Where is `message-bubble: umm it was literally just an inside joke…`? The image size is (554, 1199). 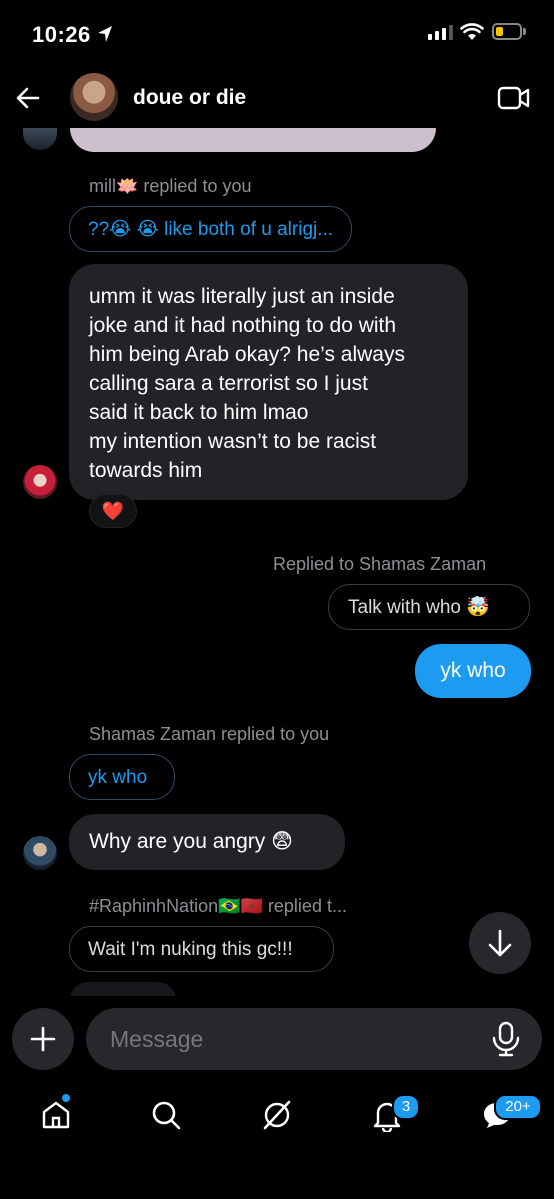 message-bubble: umm it was literally just an inside joke… is located at coordinates (268, 382).